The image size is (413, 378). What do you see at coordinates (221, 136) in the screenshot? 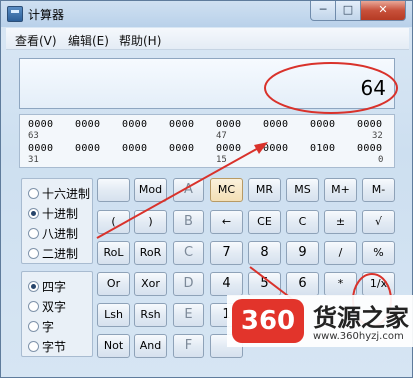
I see `bit-index: 47` at bounding box center [221, 136].